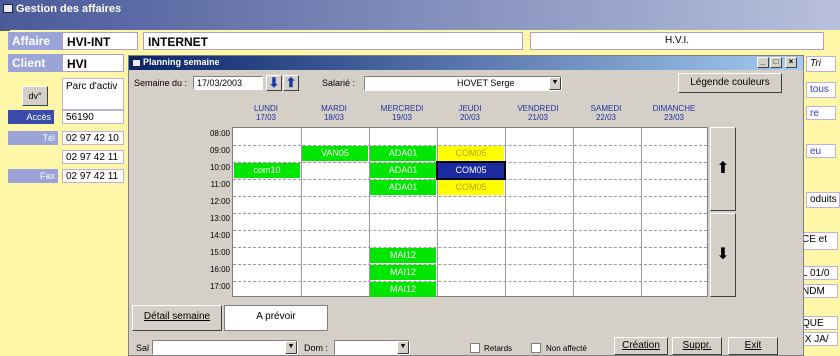  What do you see at coordinates (538, 108) in the screenshot?
I see `day-name: VENDREDI` at bounding box center [538, 108].